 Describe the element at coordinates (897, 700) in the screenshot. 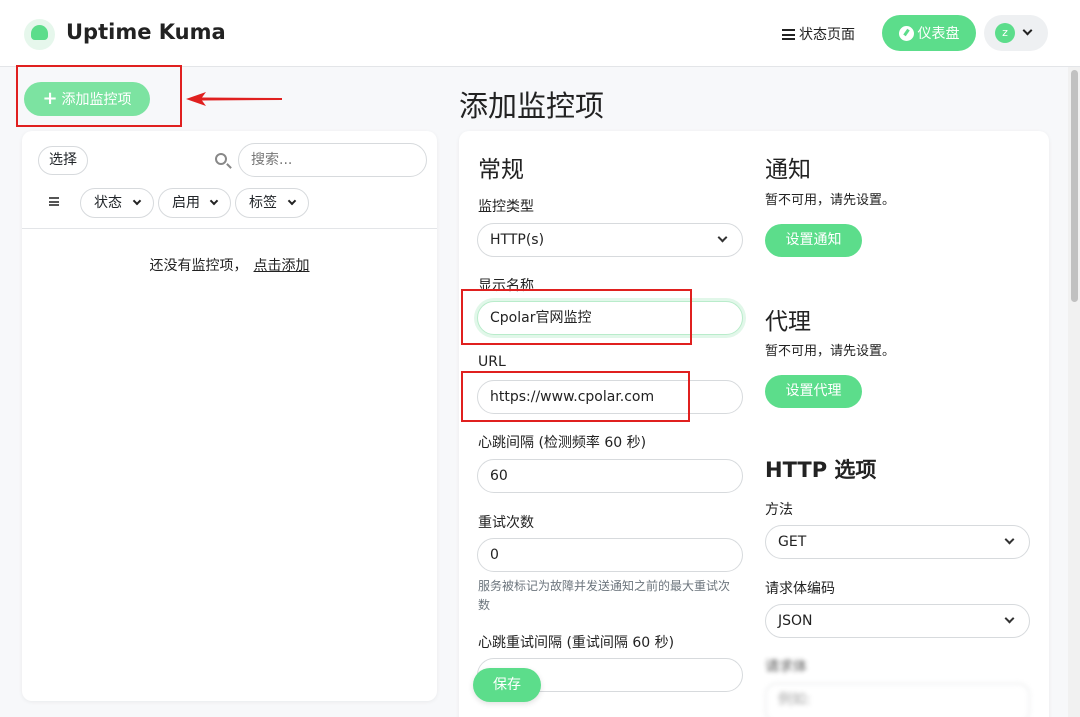

I see `body-textarea: 例如:` at that location.